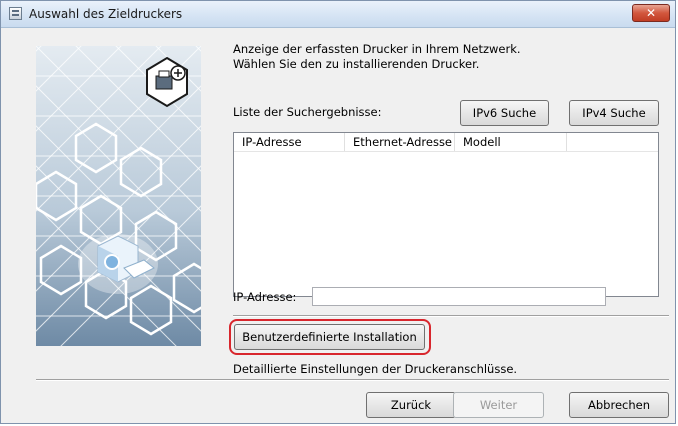 This screenshot has height=426, width=678. What do you see at coordinates (459, 296) in the screenshot?
I see `ip-address-input` at bounding box center [459, 296].